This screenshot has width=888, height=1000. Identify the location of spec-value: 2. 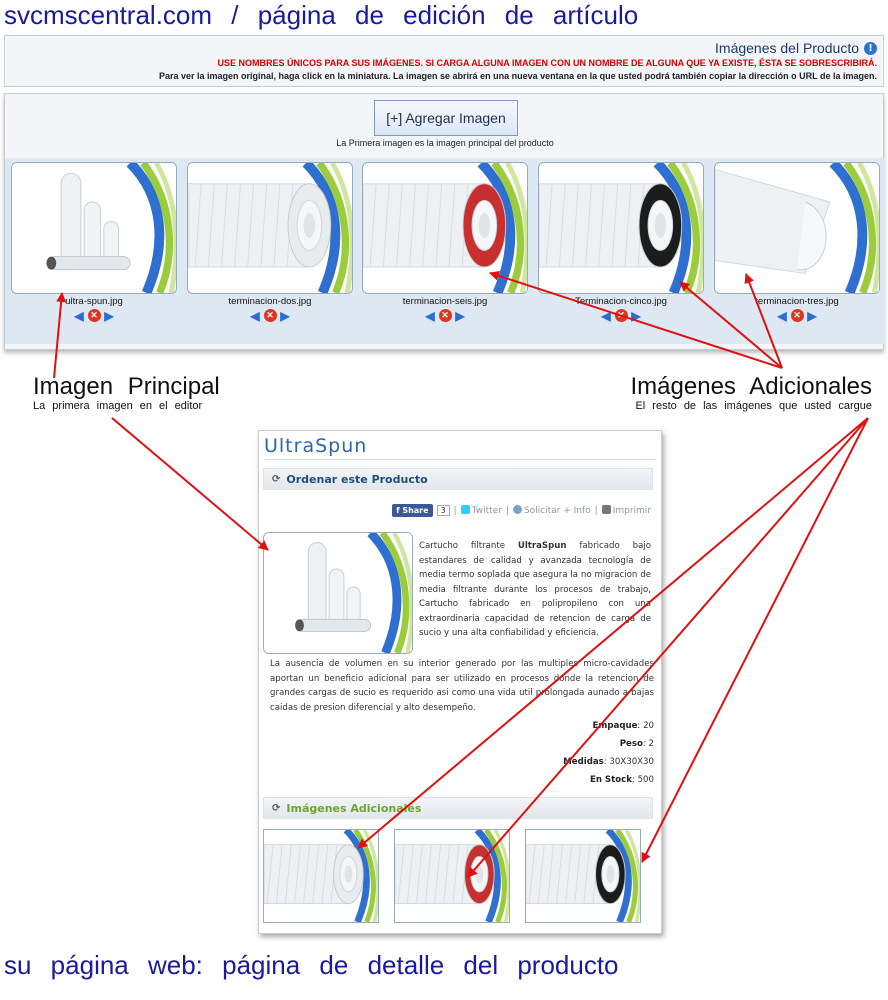
(651, 744).